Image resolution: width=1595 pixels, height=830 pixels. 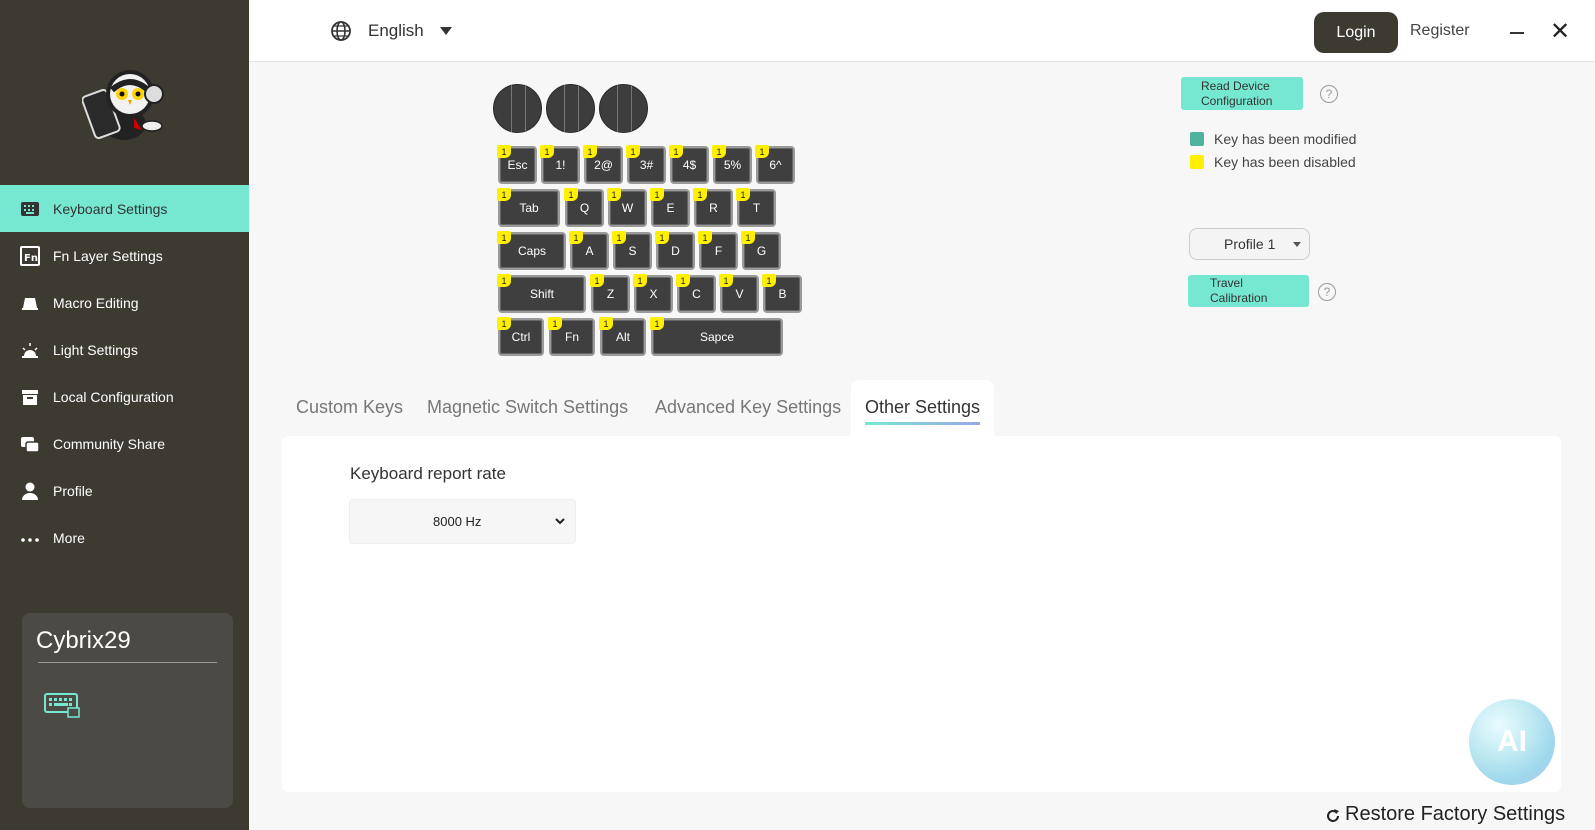 What do you see at coordinates (622, 336) in the screenshot?
I see `key-alt: 1 Alt` at bounding box center [622, 336].